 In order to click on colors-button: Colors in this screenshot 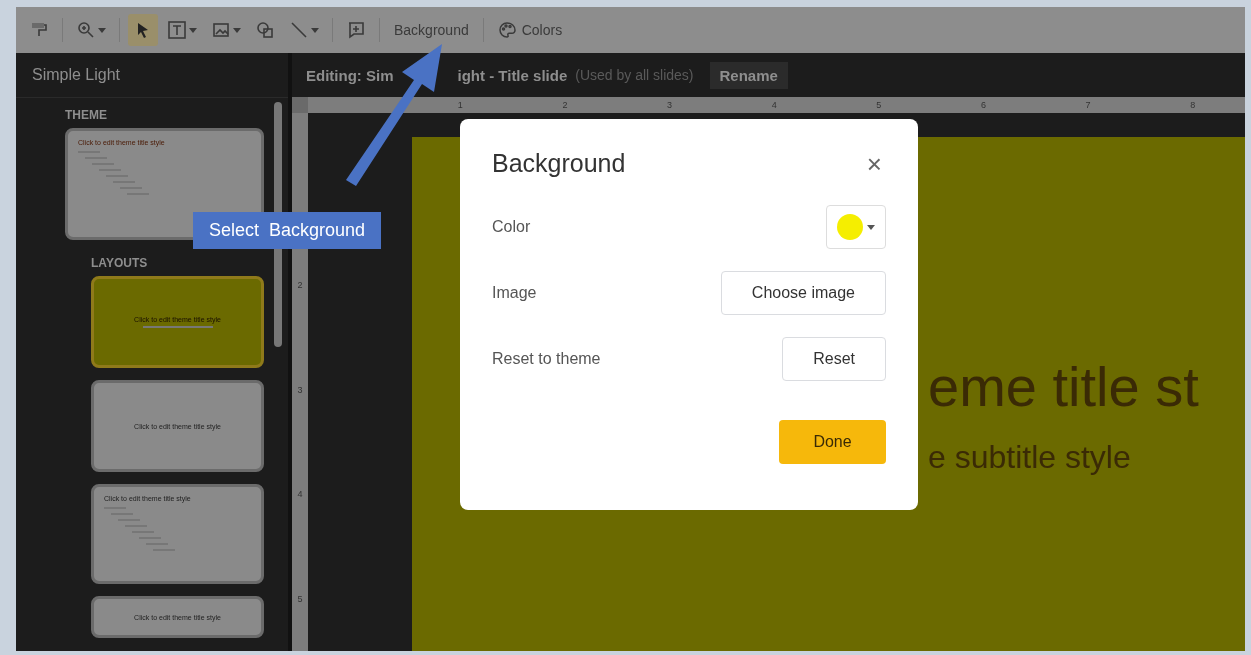, I will do `click(530, 30)`.